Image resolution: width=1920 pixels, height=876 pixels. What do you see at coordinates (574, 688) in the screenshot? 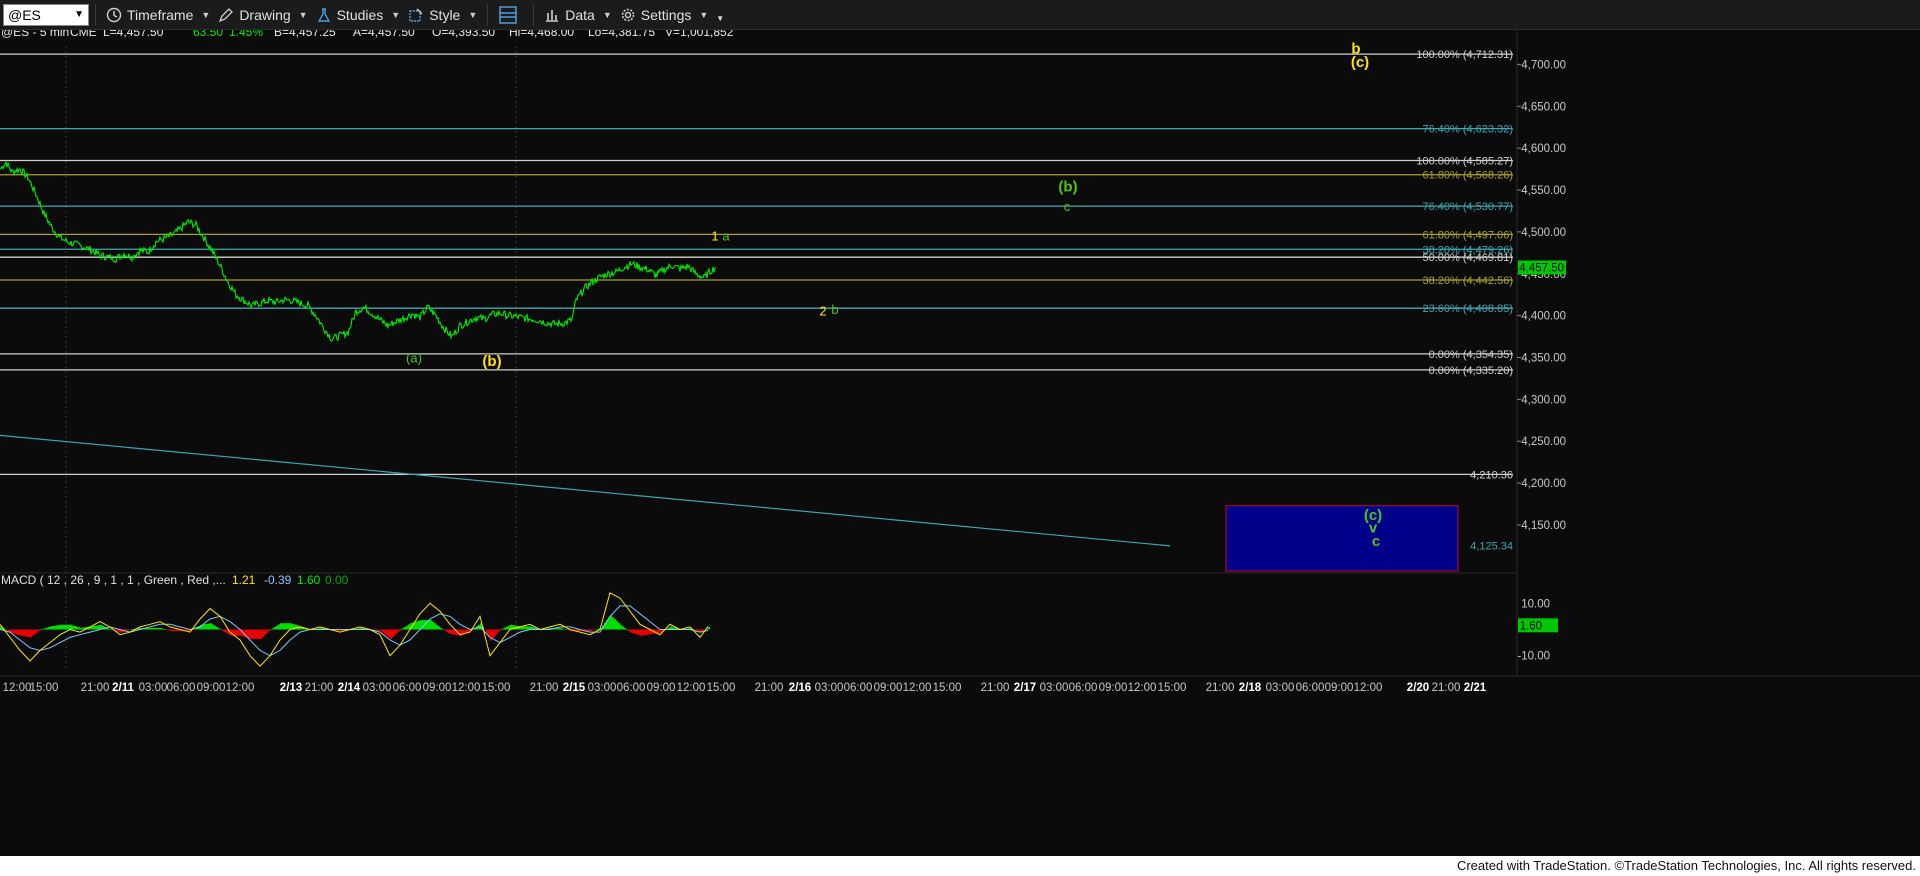
I see `time-tick-label: 2/15` at bounding box center [574, 688].